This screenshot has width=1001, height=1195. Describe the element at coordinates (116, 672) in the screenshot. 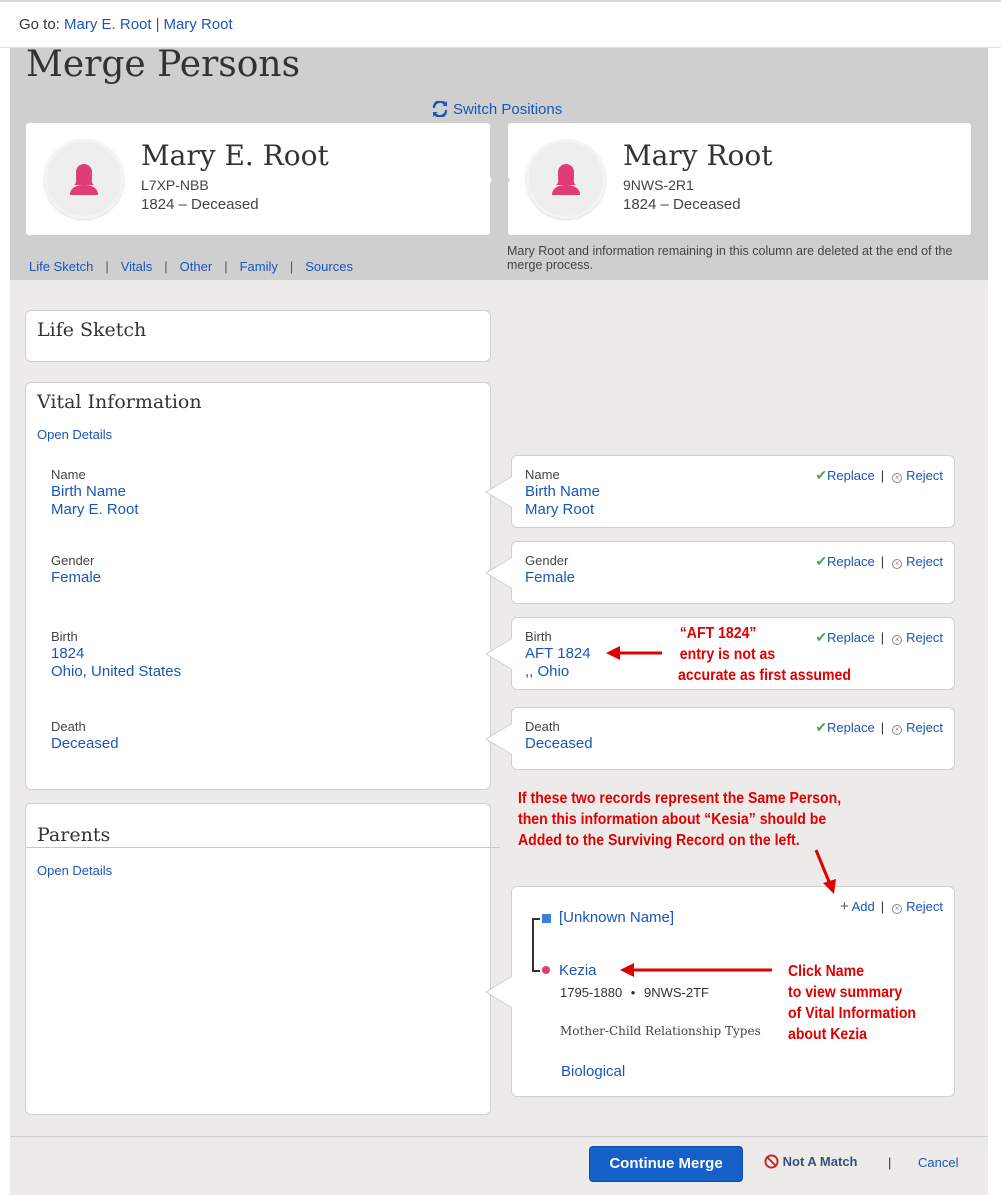

I see `birth-place: Ohio, United States` at that location.